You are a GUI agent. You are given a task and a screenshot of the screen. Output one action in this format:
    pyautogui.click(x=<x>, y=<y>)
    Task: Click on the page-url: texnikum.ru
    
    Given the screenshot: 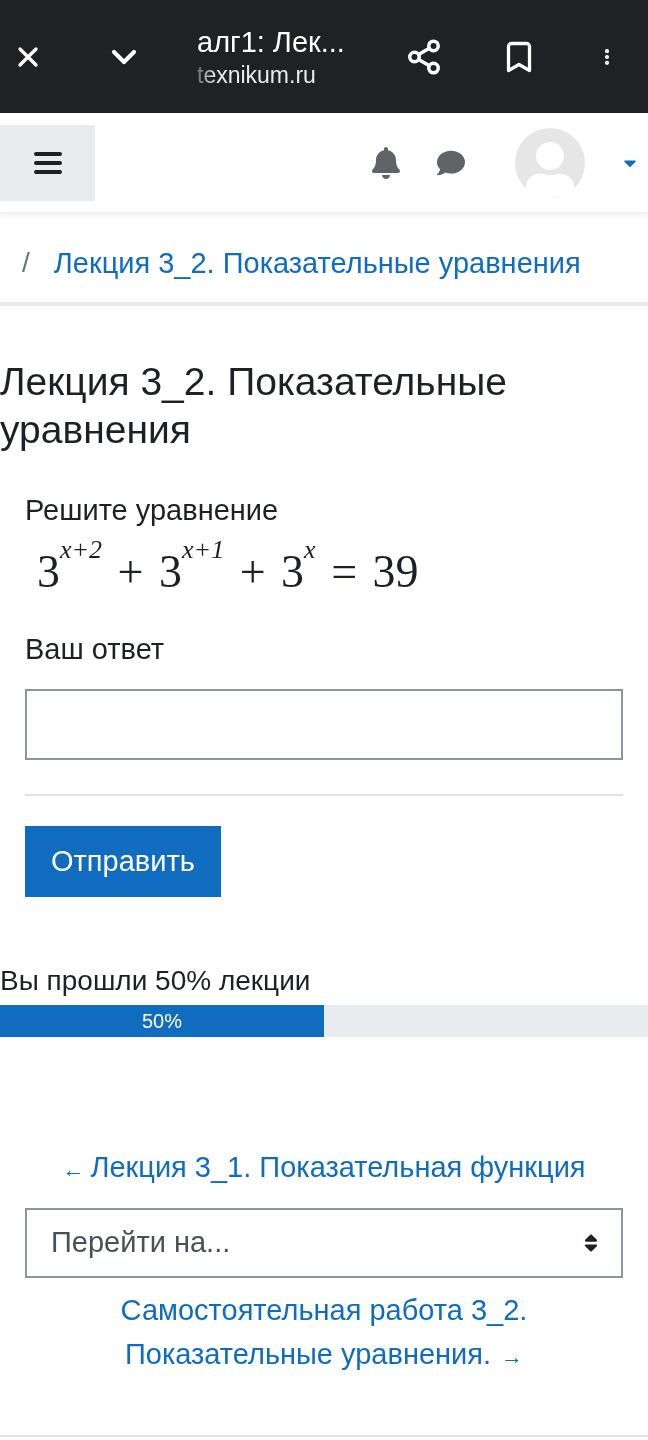 What is the action you would take?
    pyautogui.click(x=257, y=74)
    